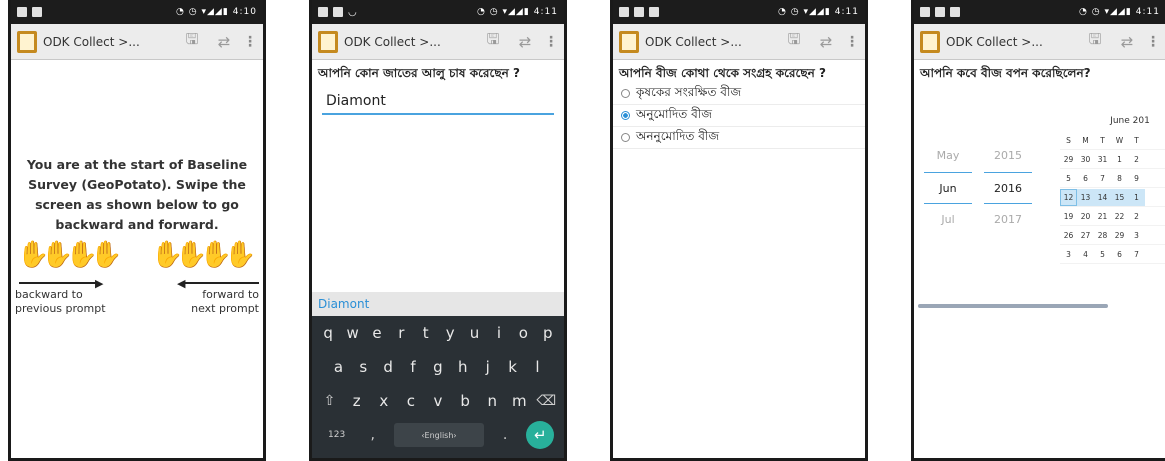 This screenshot has height=461, width=1165. Describe the element at coordinates (363, 367) in the screenshot. I see `key-s: s` at that location.